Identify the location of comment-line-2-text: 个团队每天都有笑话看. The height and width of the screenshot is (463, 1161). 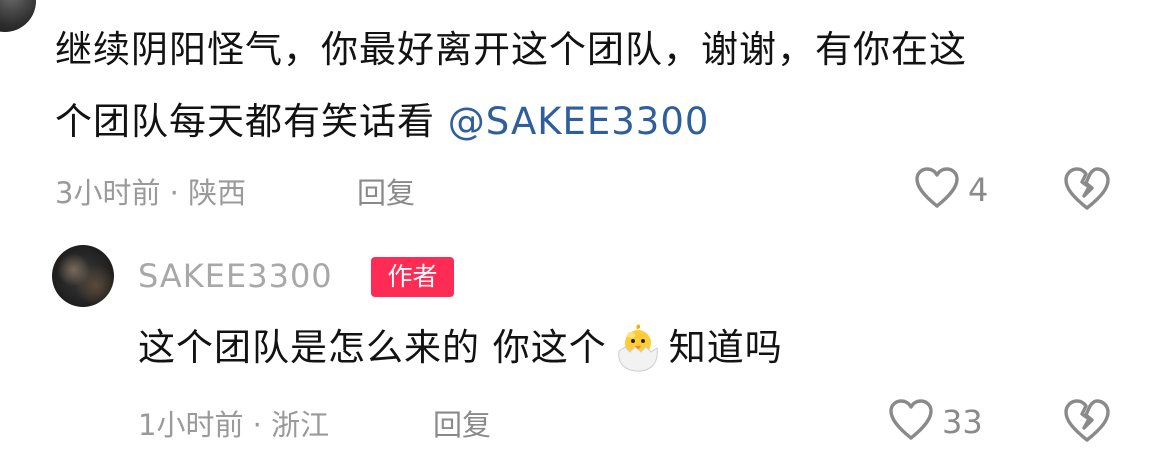
(245, 121).